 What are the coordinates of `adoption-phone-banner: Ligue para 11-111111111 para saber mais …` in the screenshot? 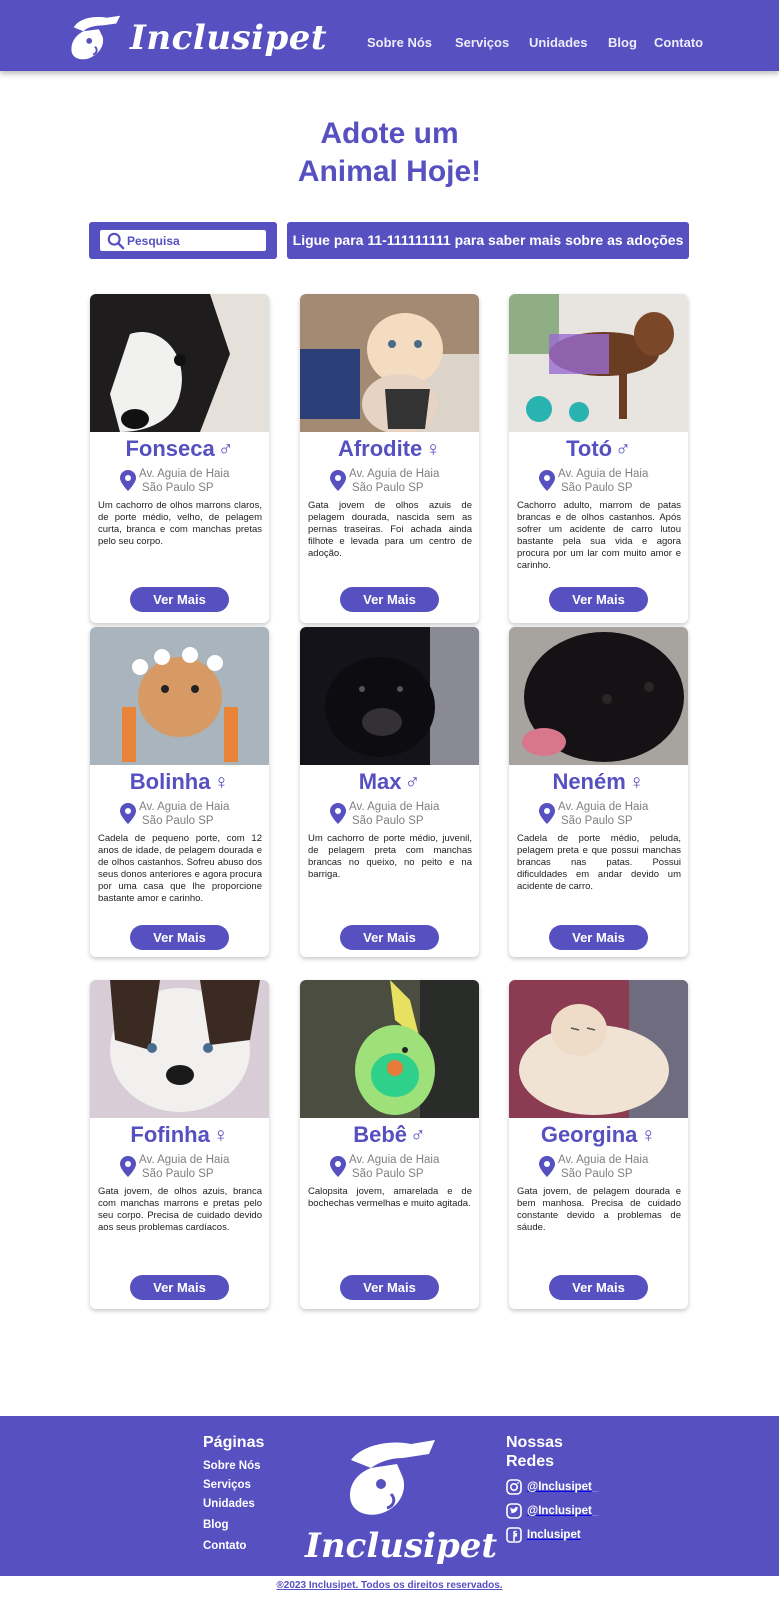 It's located at (488, 240).